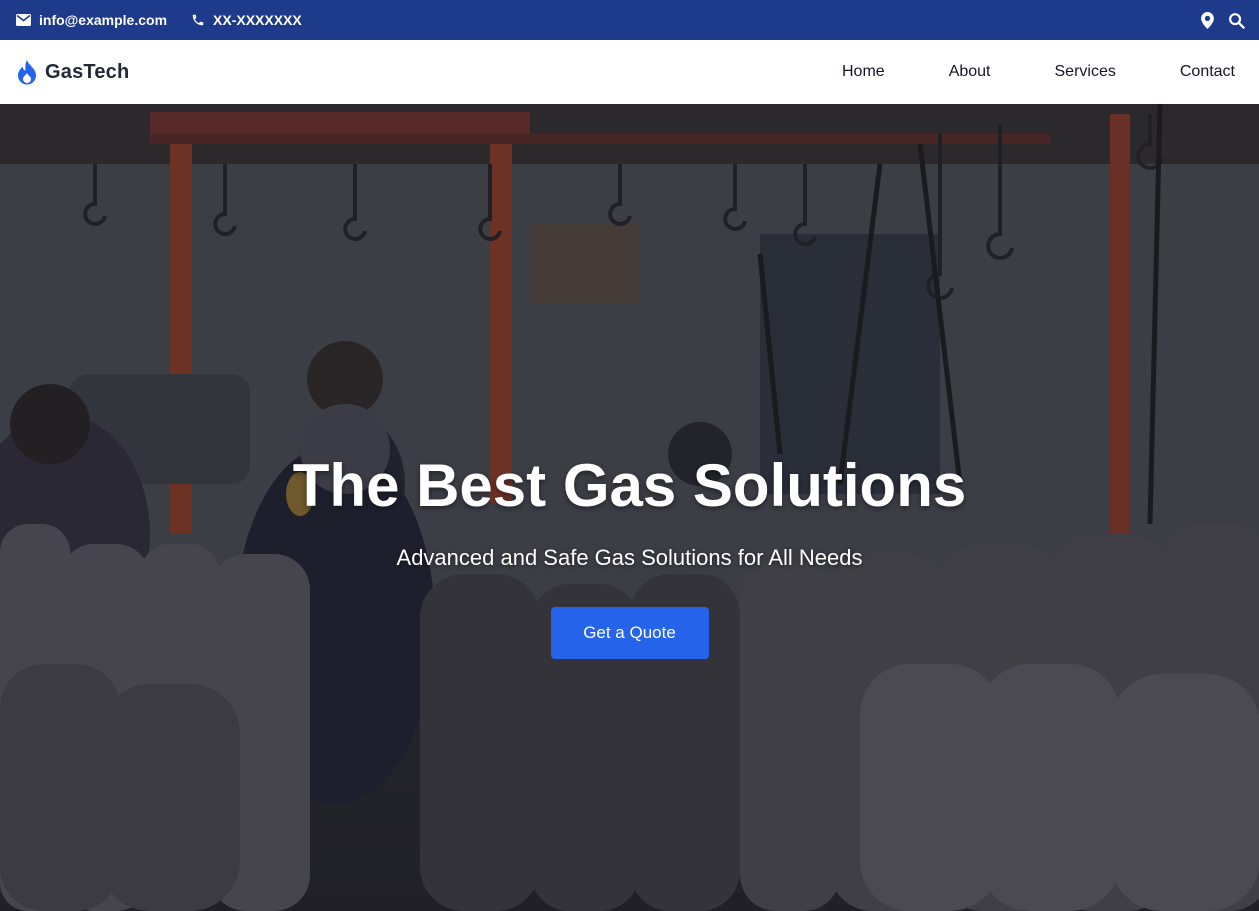  What do you see at coordinates (1085, 72) in the screenshot?
I see `nav-item-services: Services` at bounding box center [1085, 72].